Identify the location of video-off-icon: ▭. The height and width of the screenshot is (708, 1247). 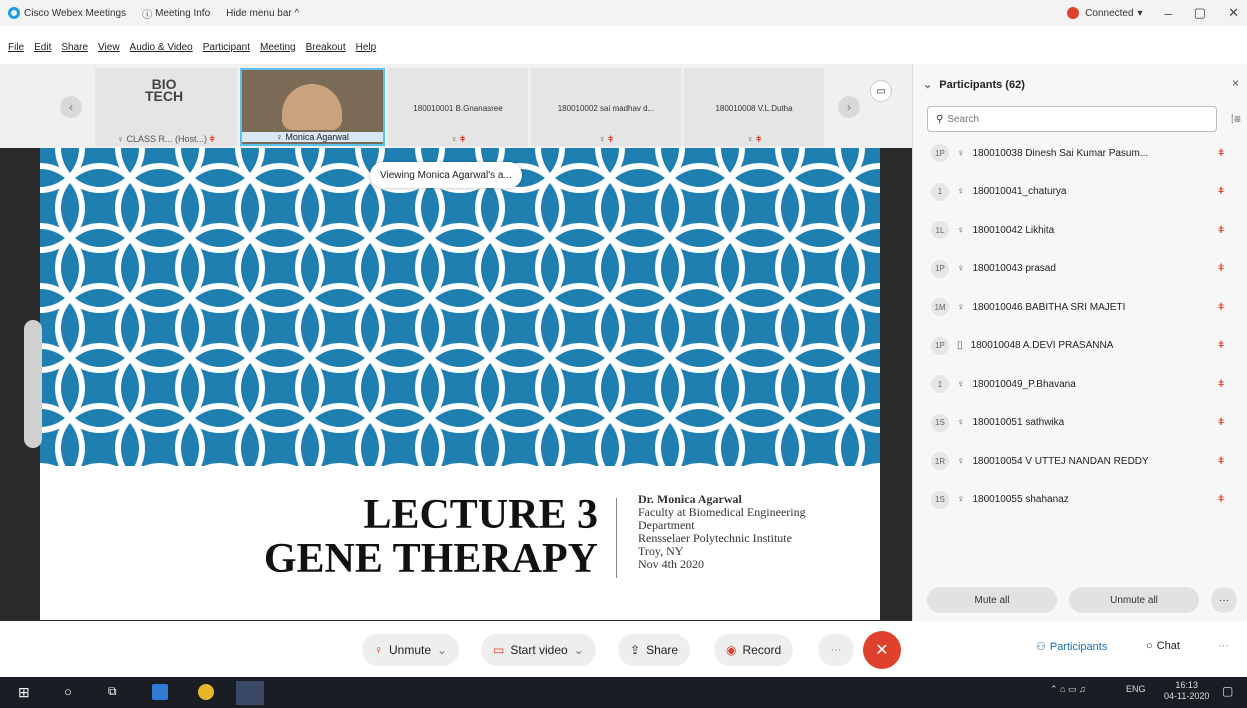
(499, 650).